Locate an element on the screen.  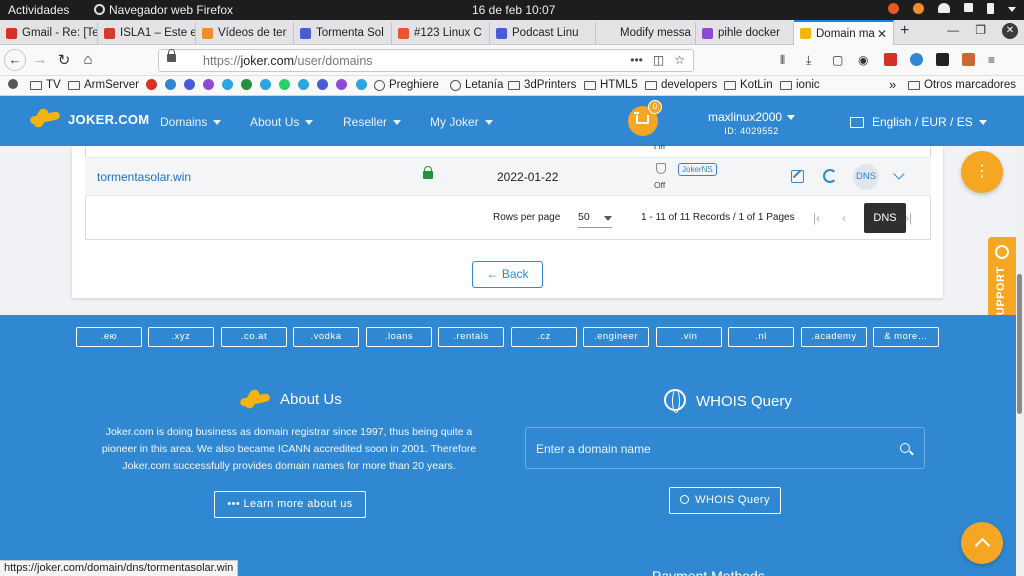
previous-page-icon: ‹ is located at coordinates (844, 218).